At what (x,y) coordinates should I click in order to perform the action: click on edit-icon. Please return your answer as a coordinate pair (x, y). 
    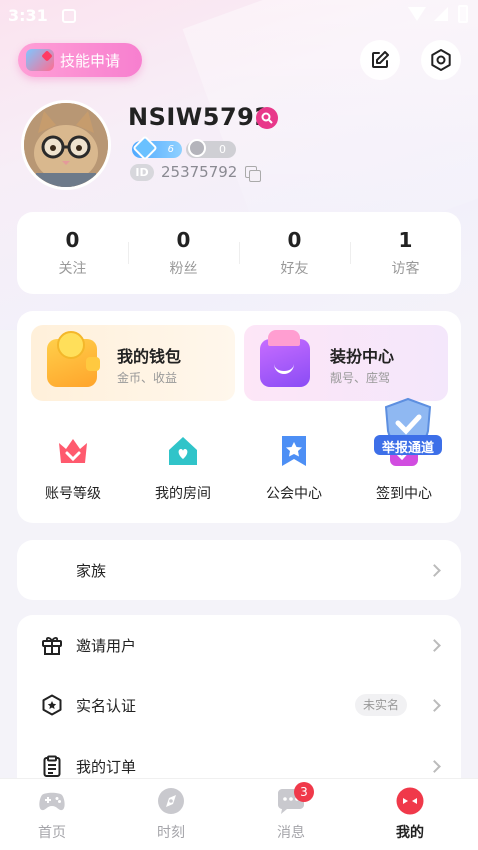
    Looking at the image, I should click on (380, 59).